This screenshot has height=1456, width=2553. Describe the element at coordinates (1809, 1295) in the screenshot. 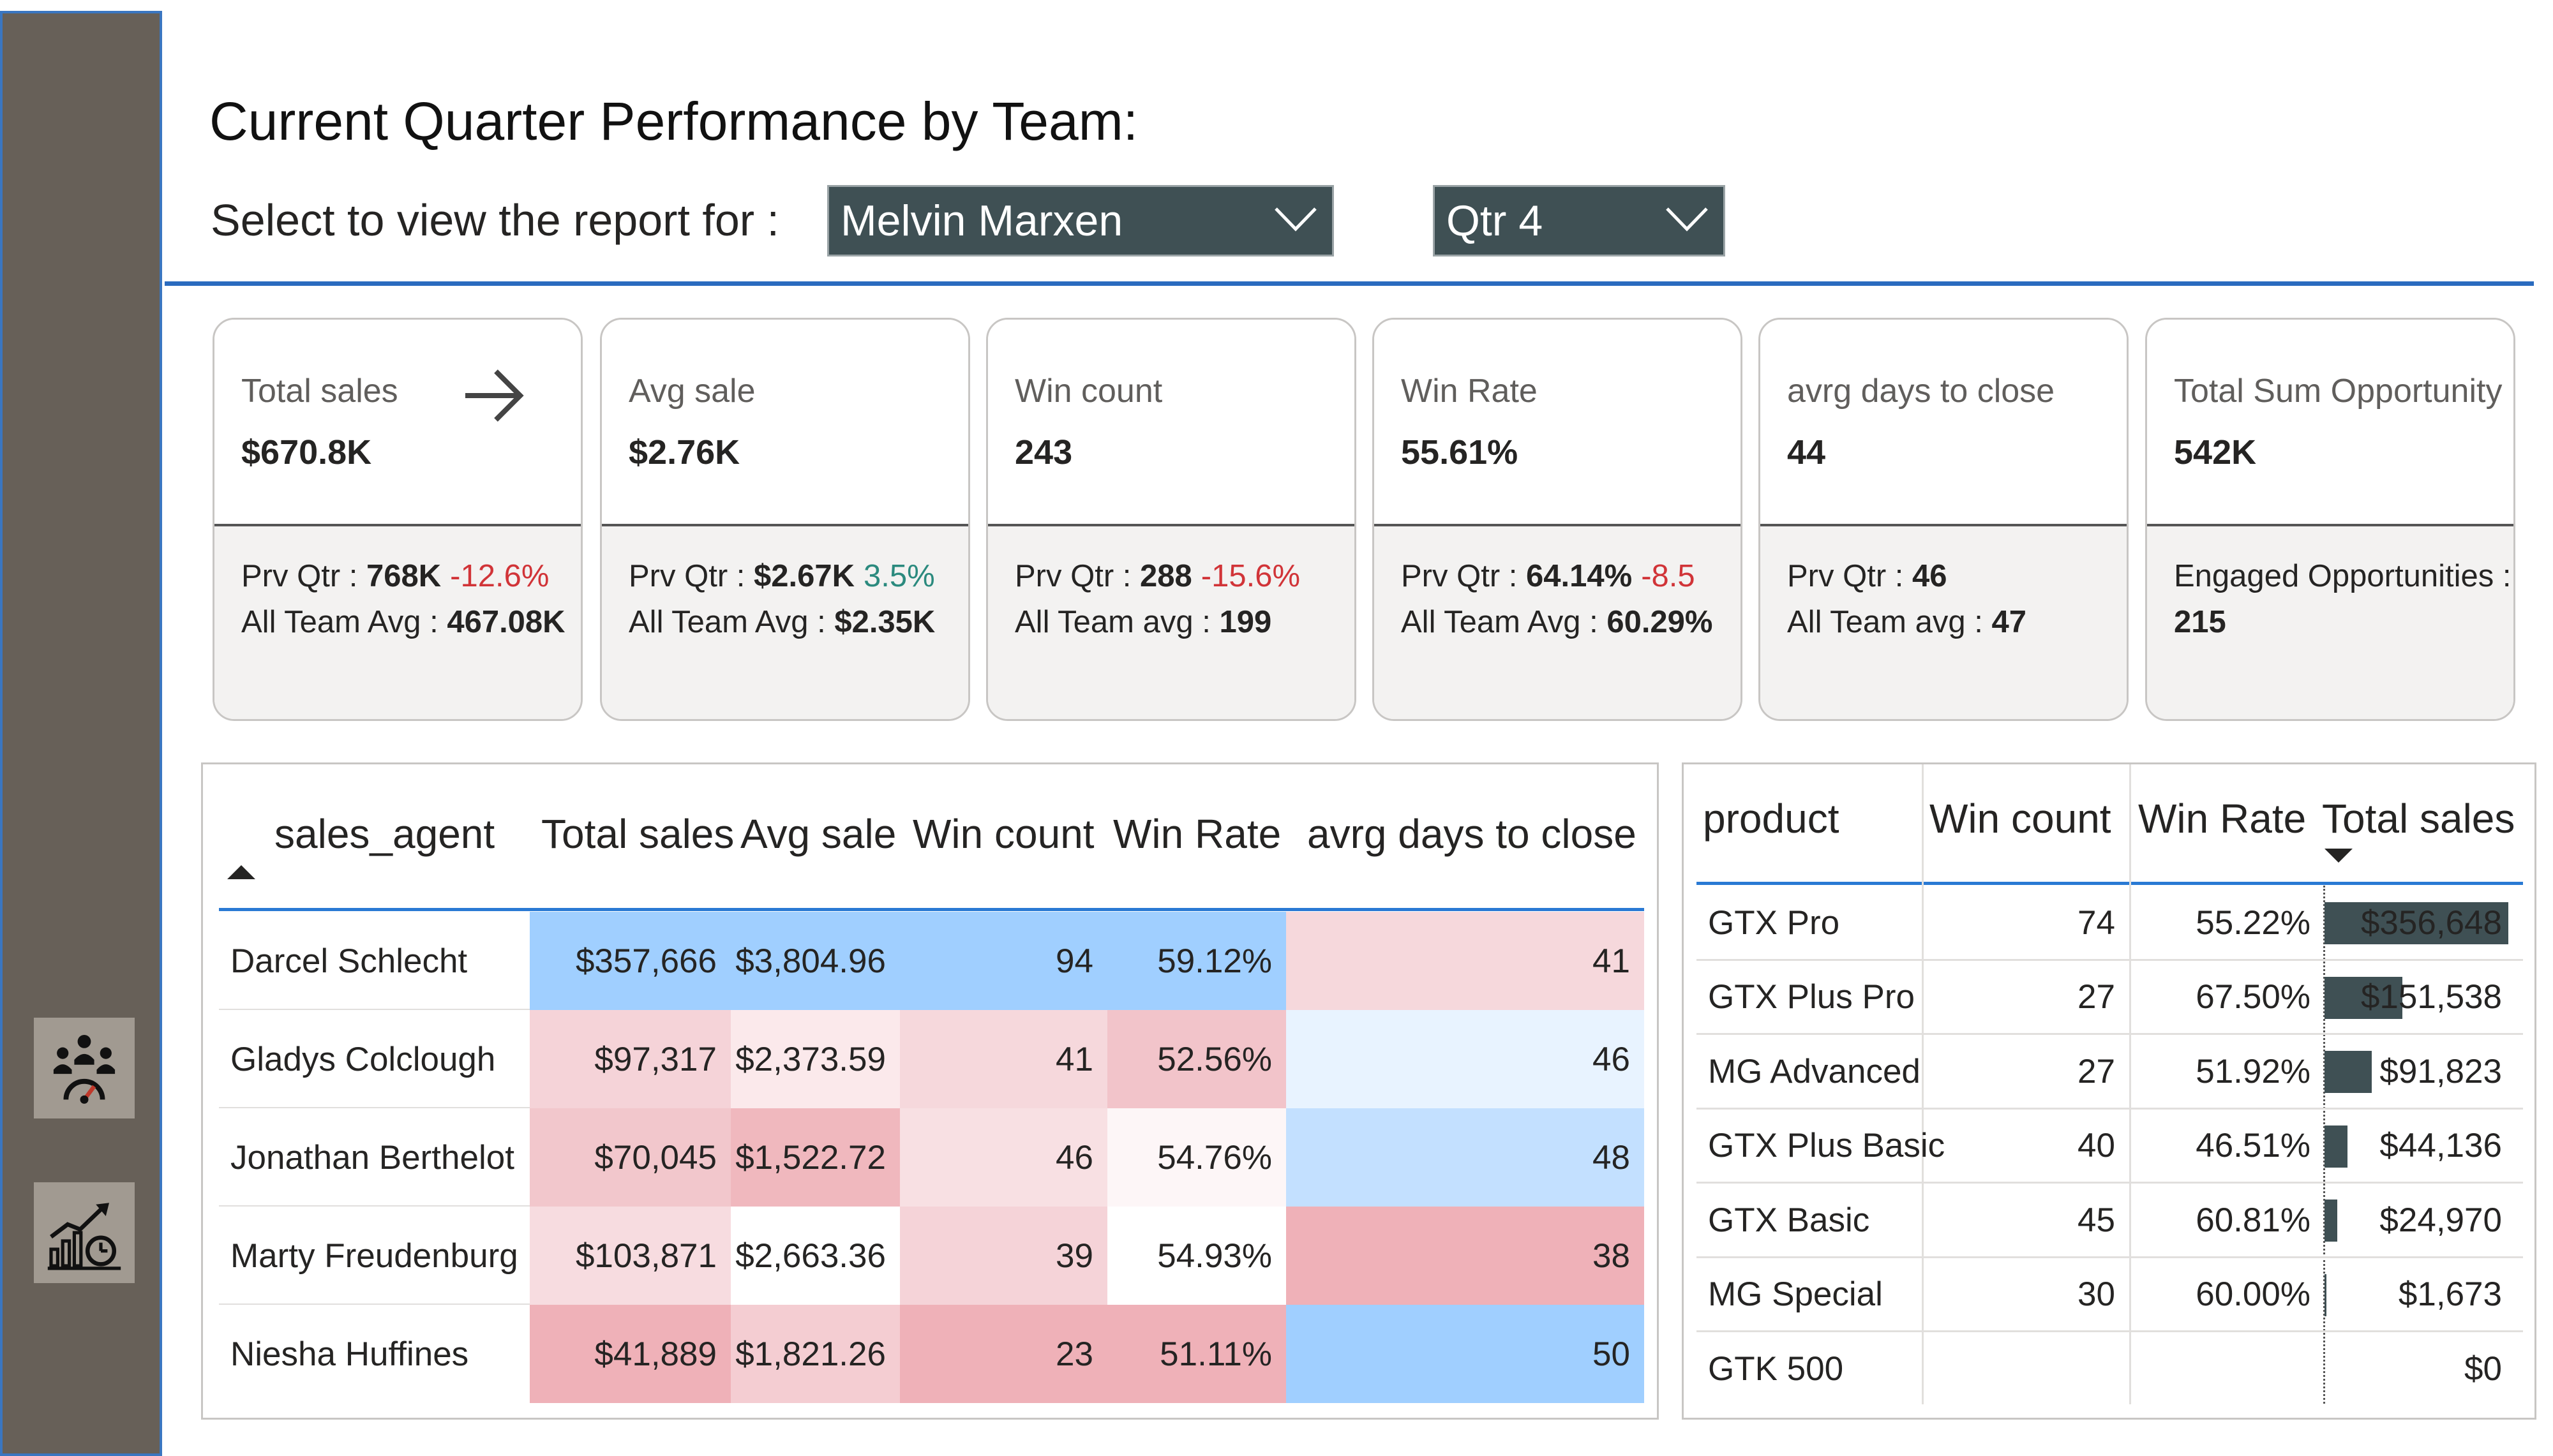

I see `product-name-cell: MG Special` at that location.